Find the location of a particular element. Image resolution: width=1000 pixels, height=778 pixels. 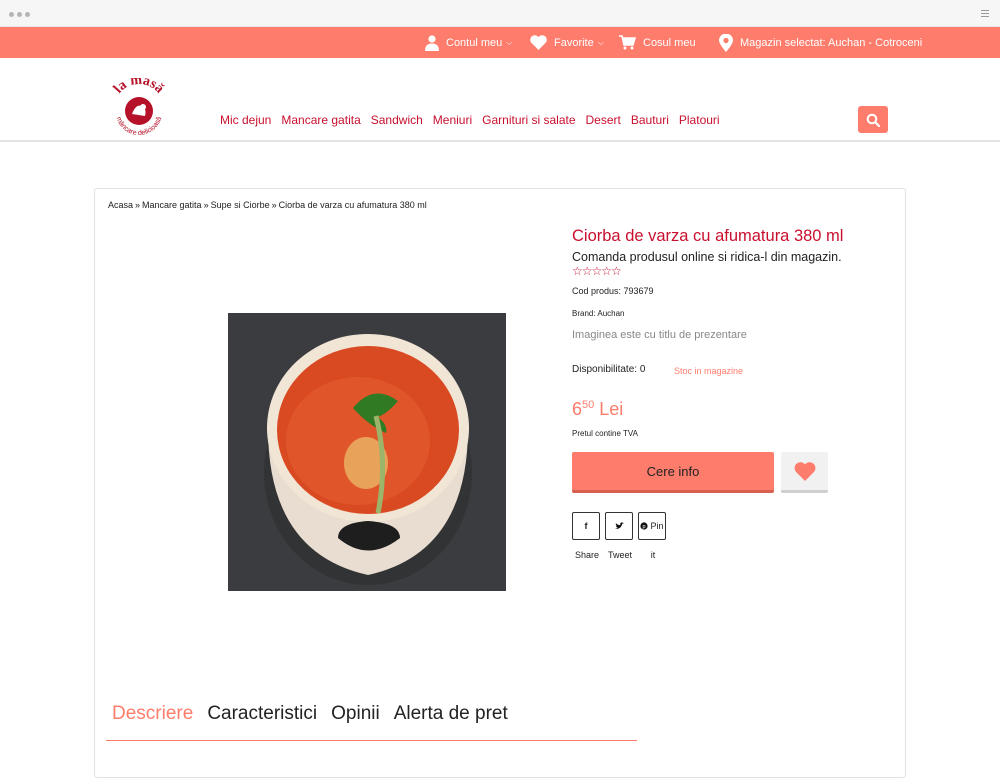

tab-descriere: Descriere is located at coordinates (152, 721).